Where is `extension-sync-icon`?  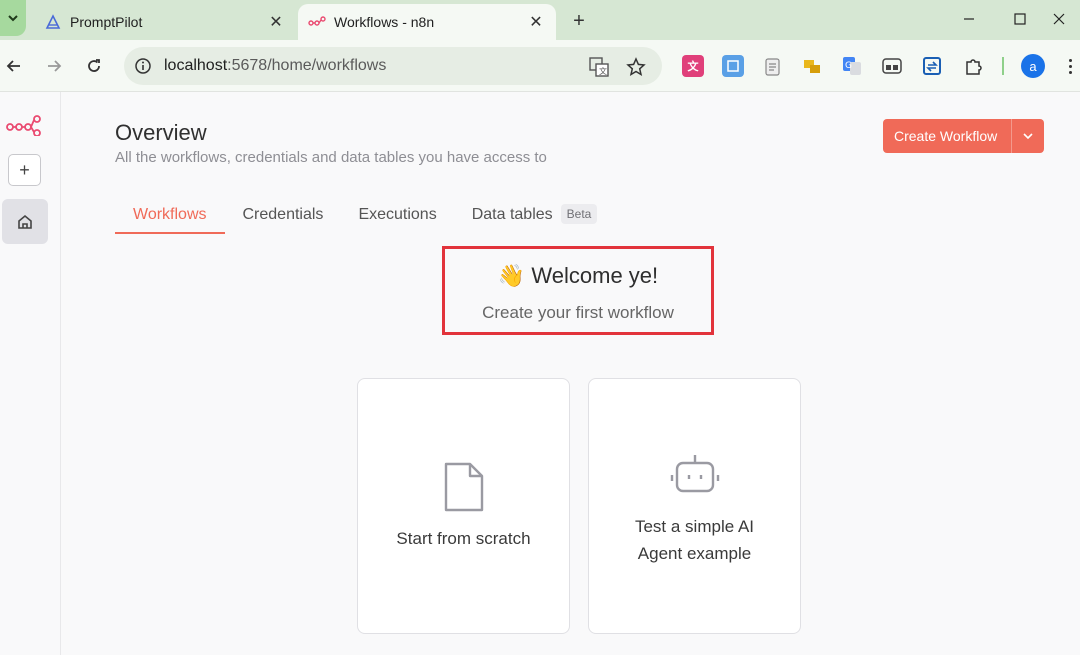 extension-sync-icon is located at coordinates (932, 66).